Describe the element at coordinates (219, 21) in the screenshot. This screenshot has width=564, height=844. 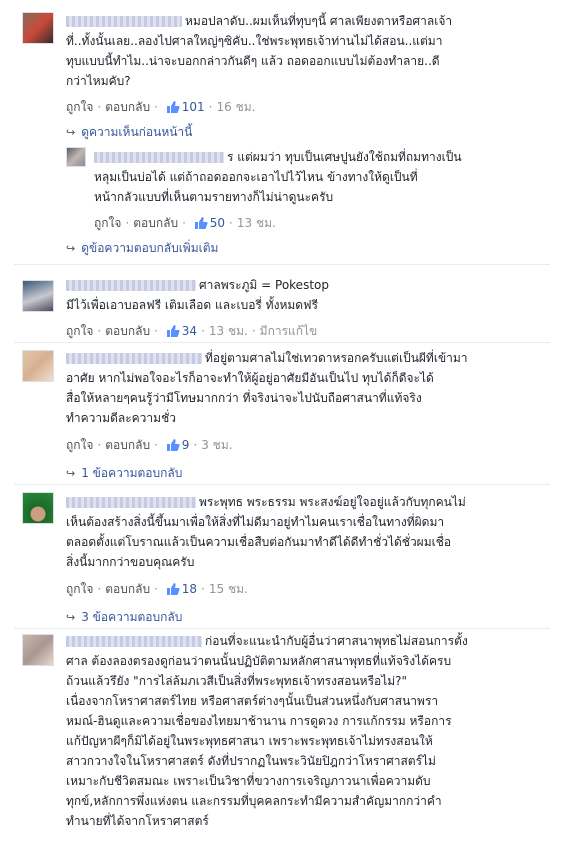
I see `comment-text-line: หมอปลาดับ..` at that location.